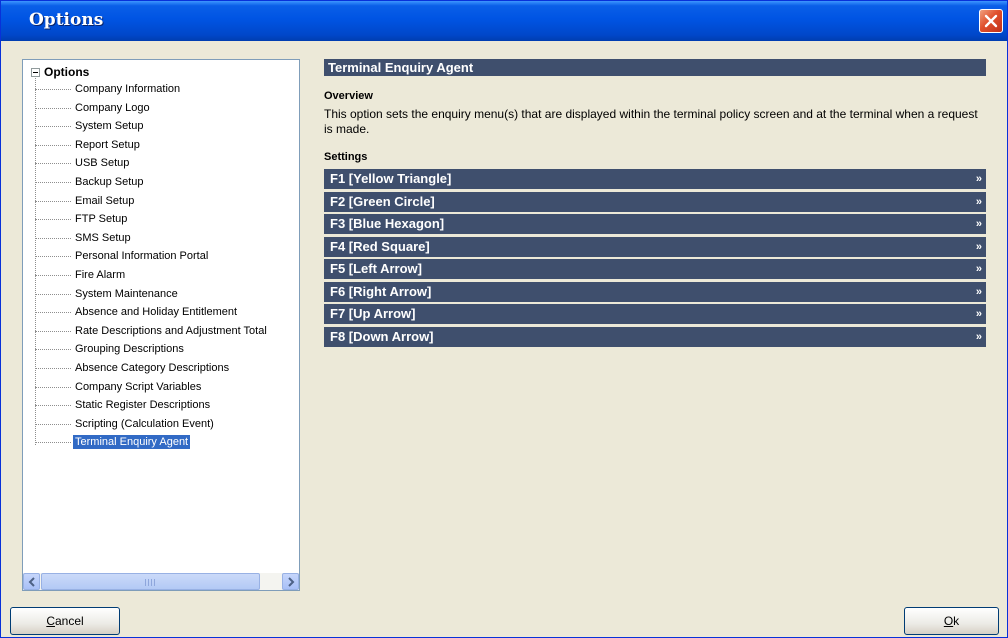 The image size is (1008, 638). I want to click on tree-item: Company Script Variables, so click(152, 387).